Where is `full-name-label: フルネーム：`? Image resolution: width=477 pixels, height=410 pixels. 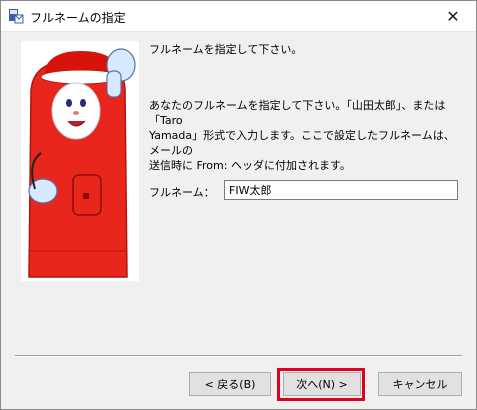
full-name-label: フルネーム： is located at coordinates (182, 192).